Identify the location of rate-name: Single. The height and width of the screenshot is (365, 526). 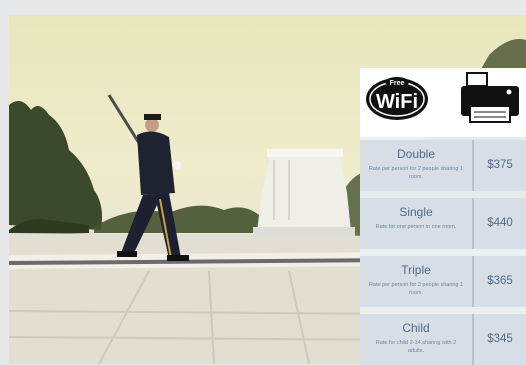
(416, 212).